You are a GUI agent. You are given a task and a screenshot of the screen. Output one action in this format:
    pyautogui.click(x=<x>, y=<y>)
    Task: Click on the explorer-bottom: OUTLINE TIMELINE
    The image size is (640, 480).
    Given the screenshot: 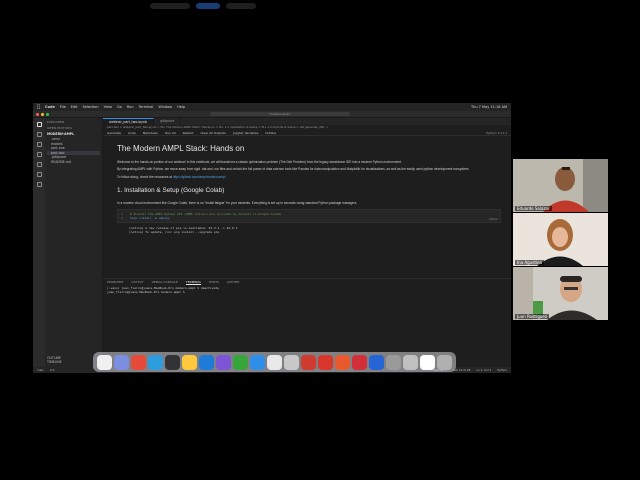 What is the action you would take?
    pyautogui.click(x=54, y=360)
    